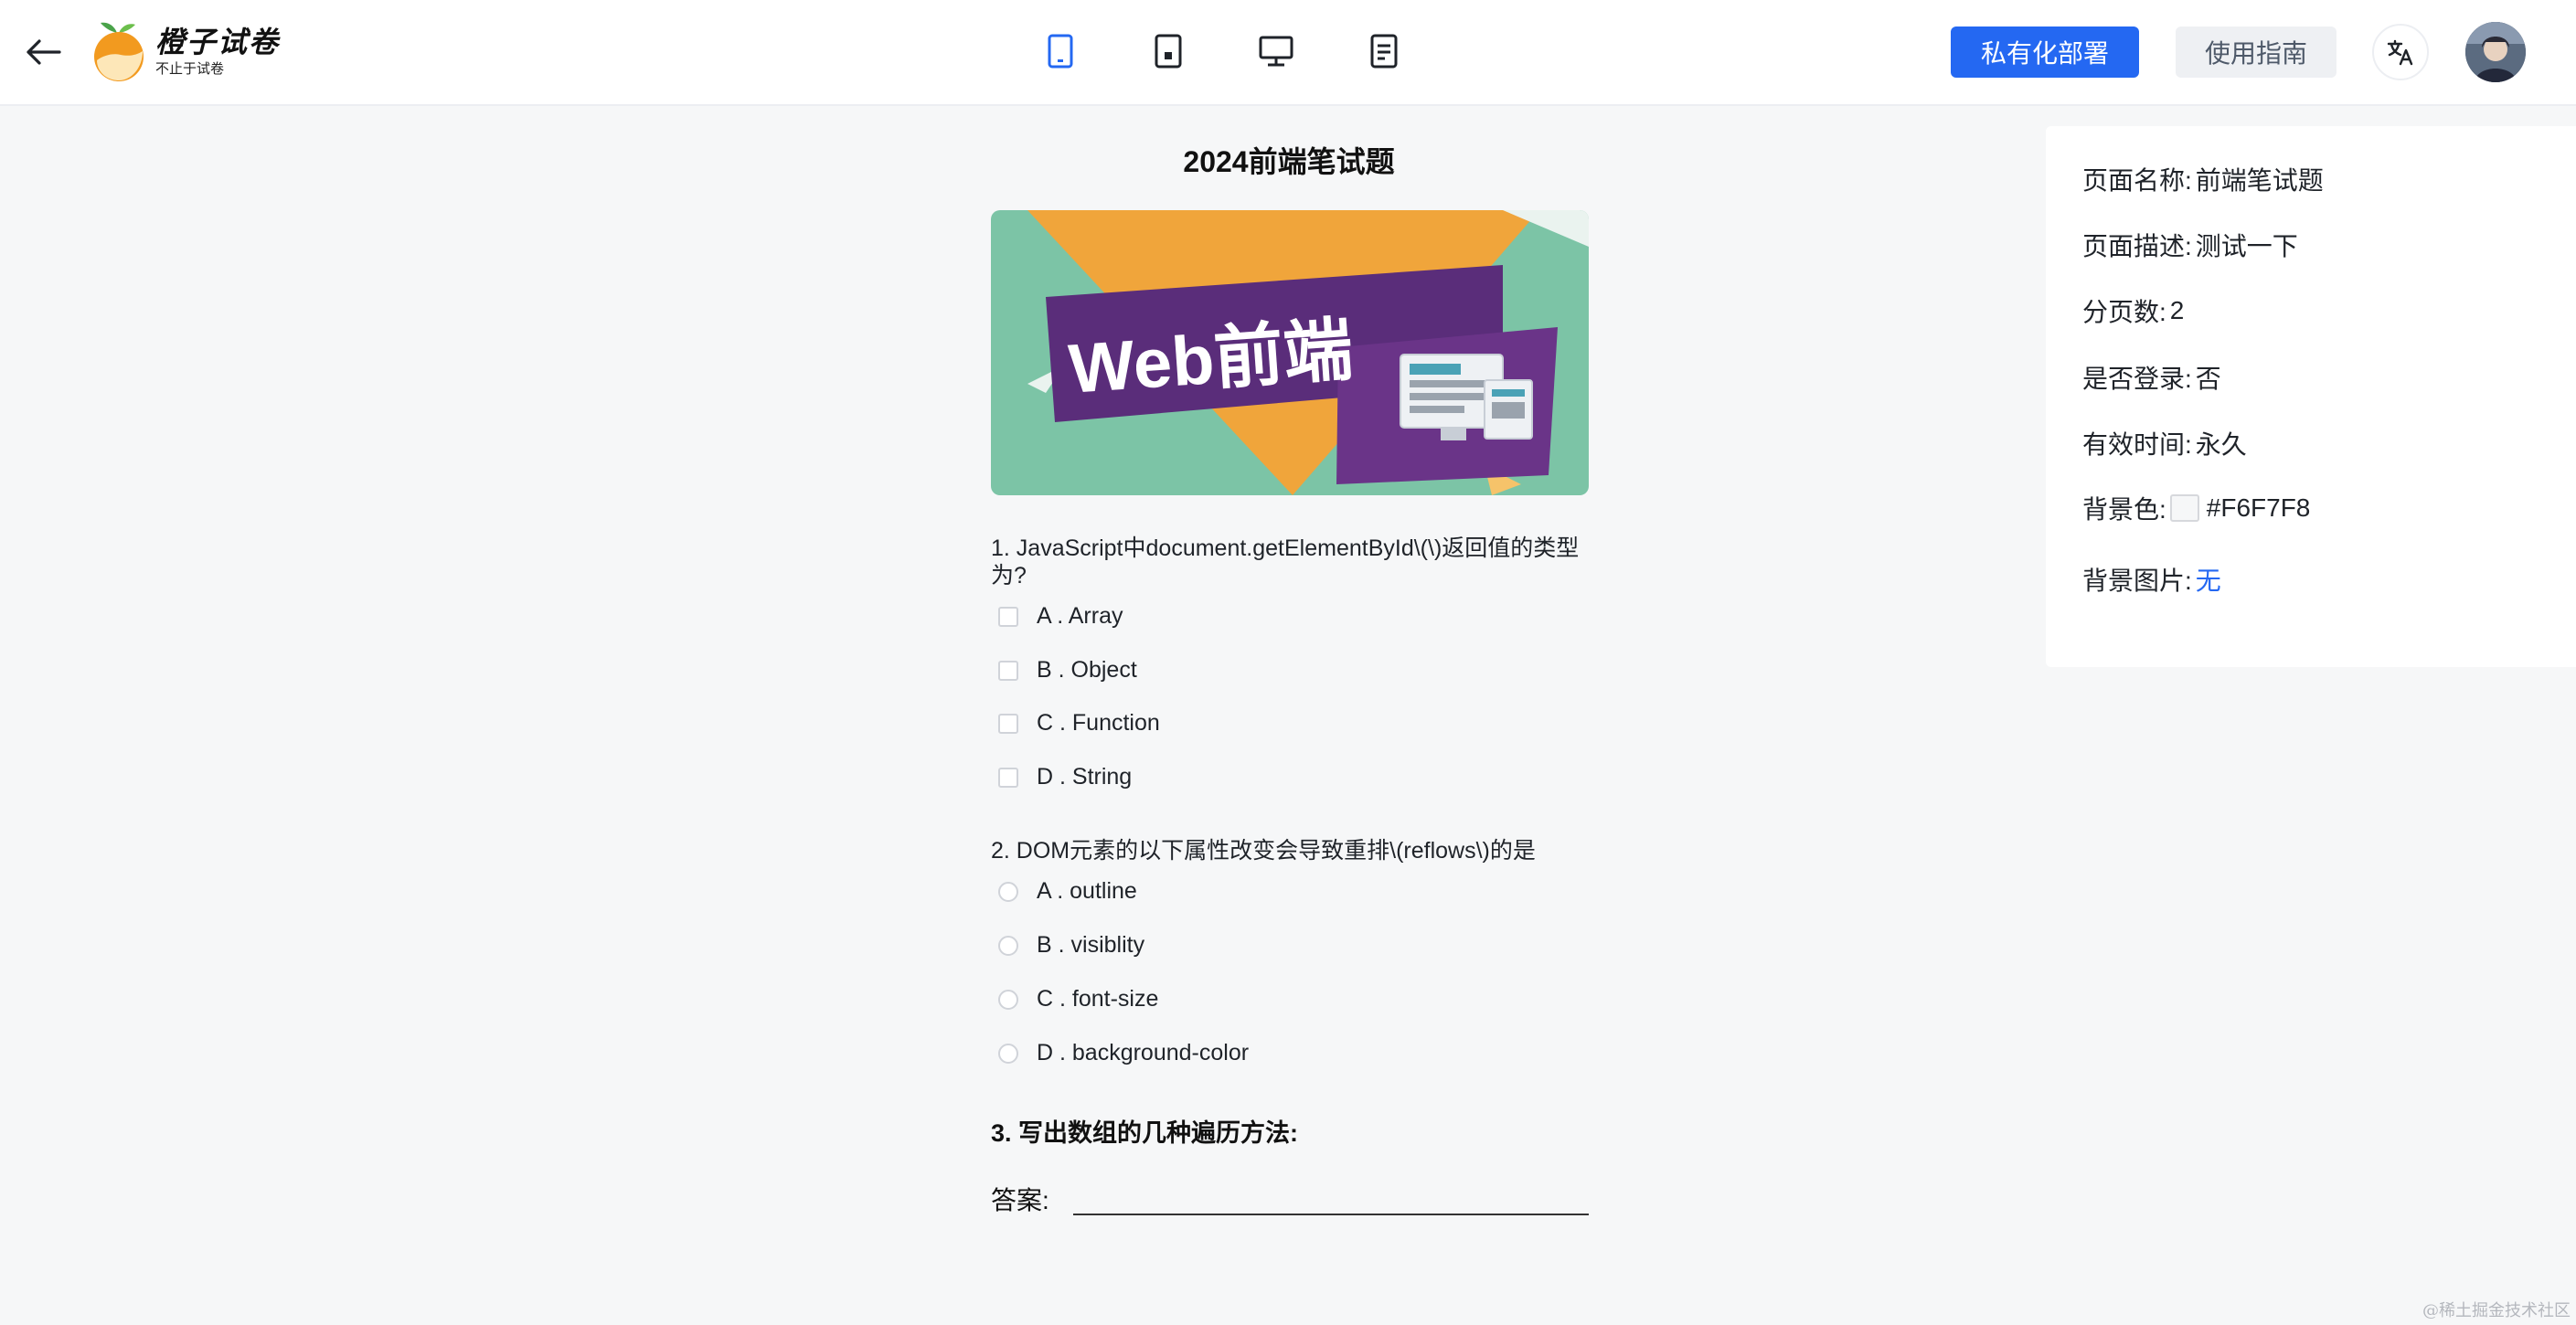  I want to click on tablet-preview-icon, so click(1168, 51).